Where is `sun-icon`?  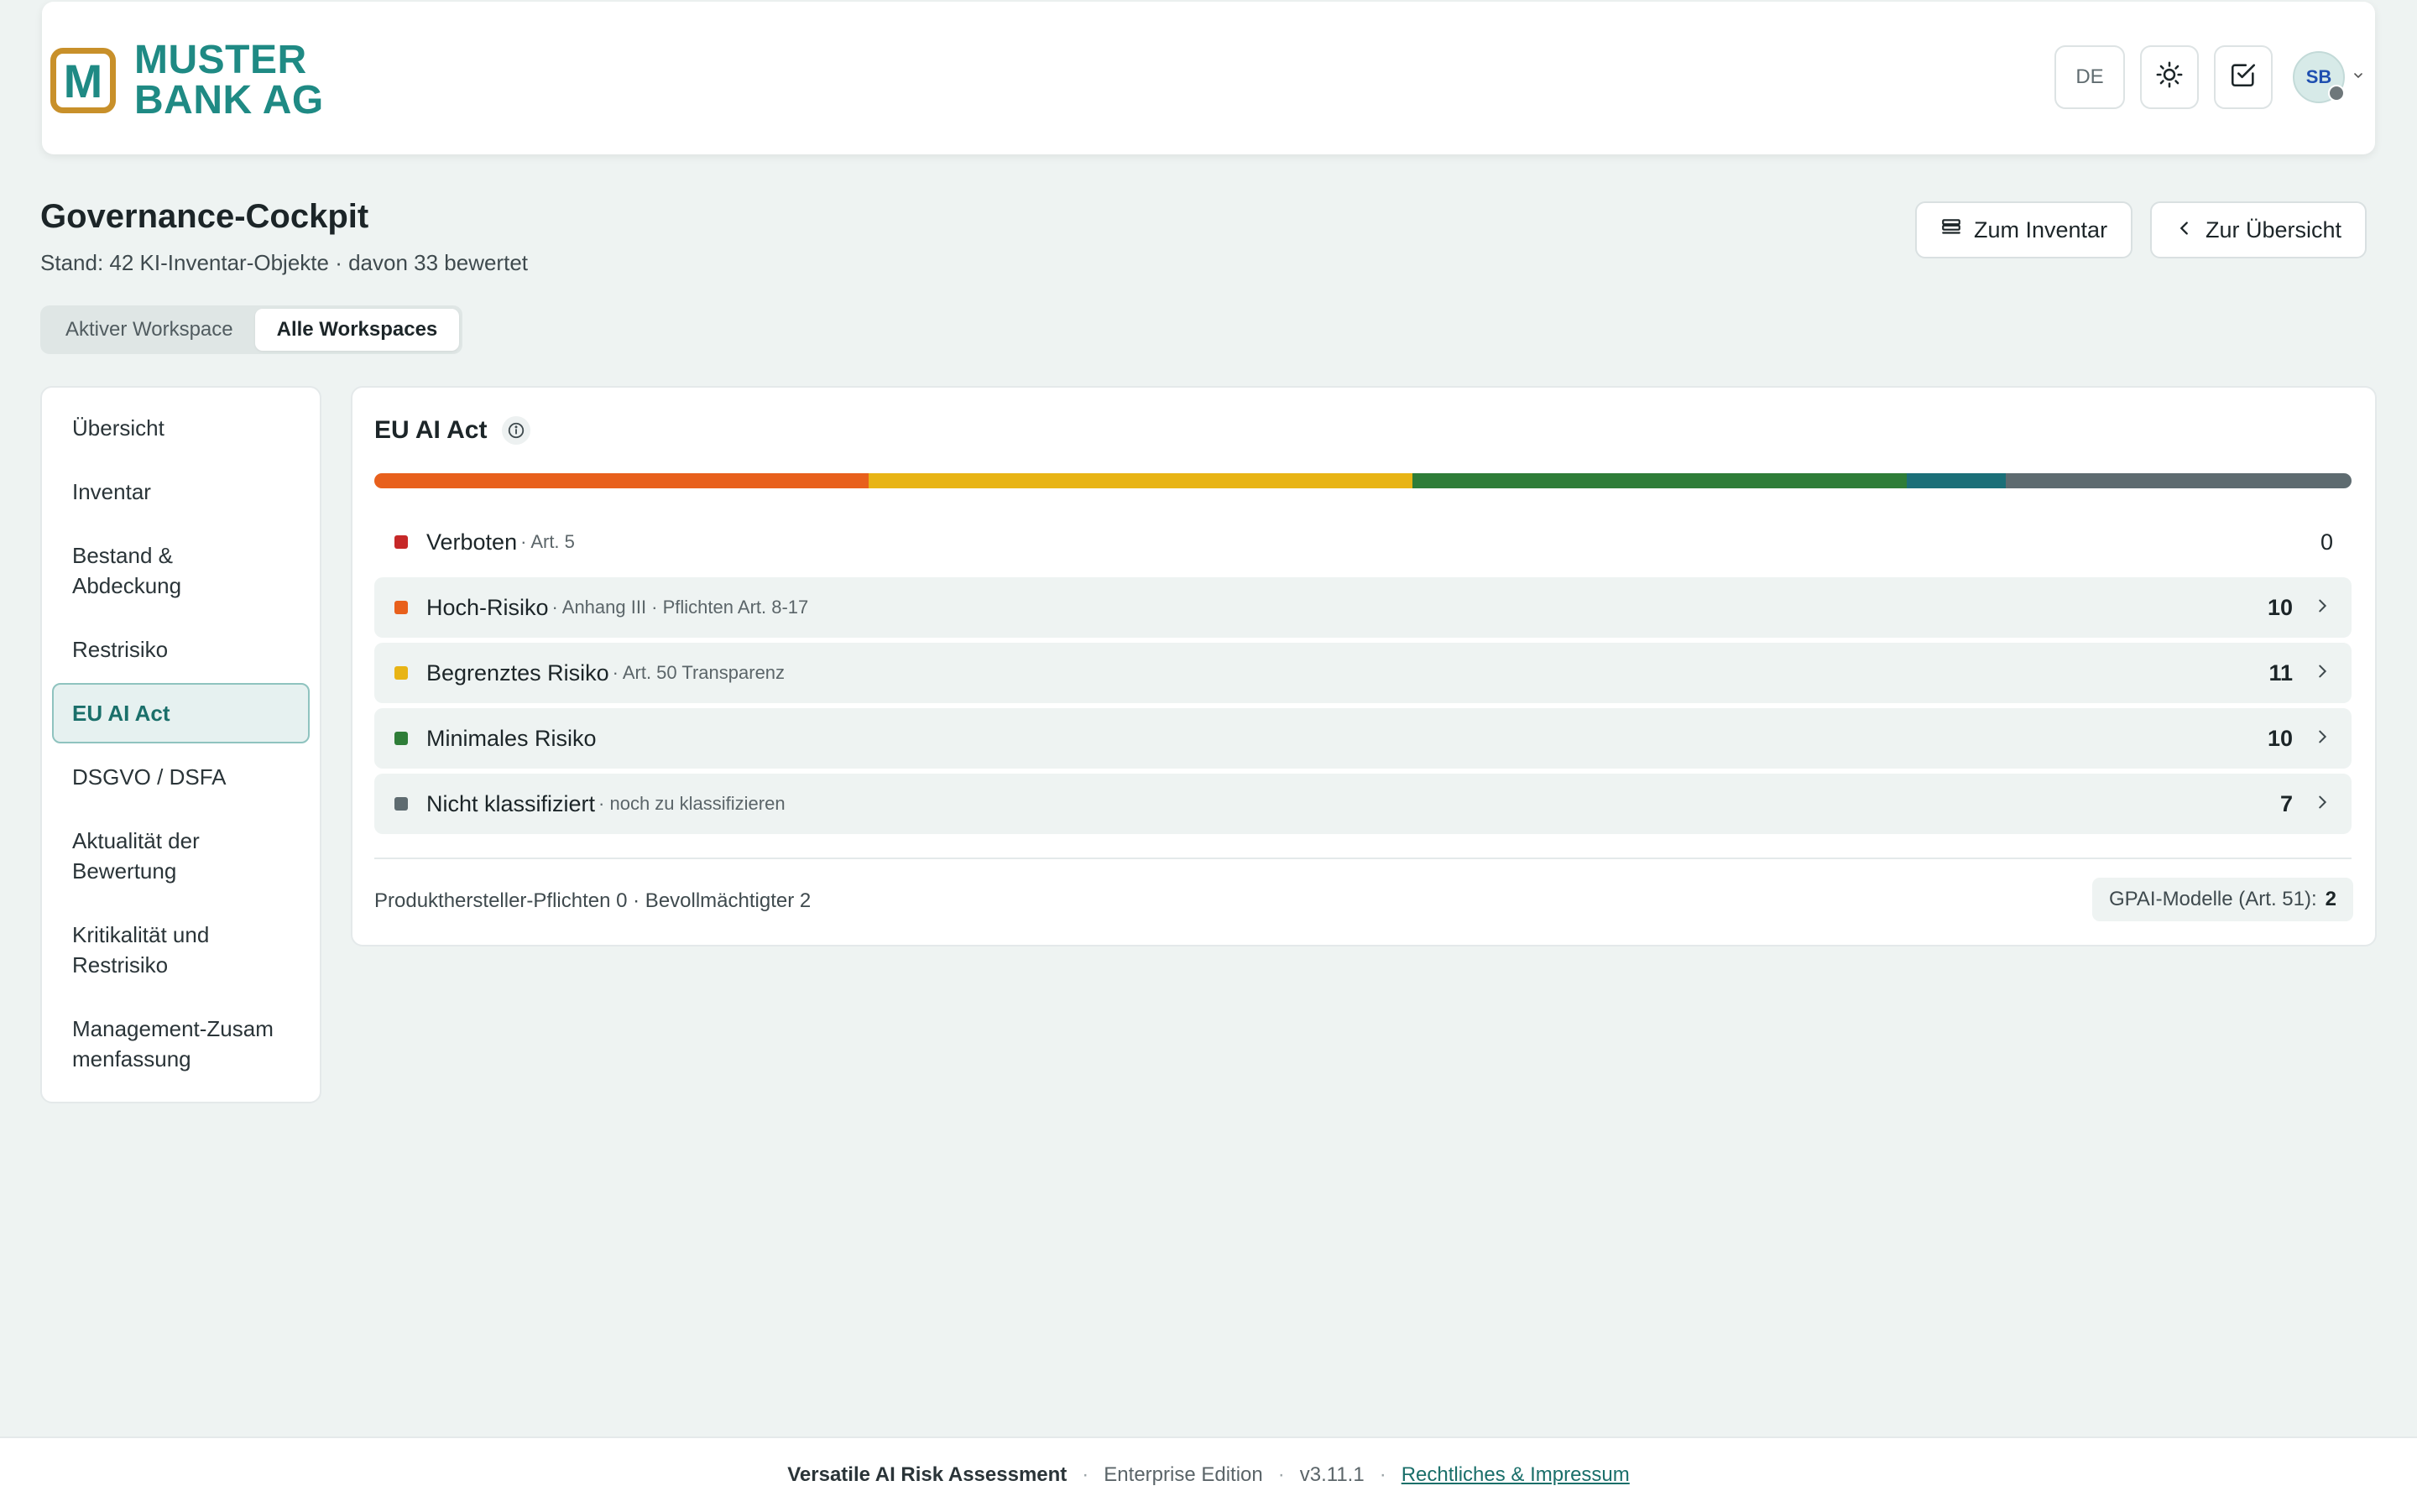 sun-icon is located at coordinates (2169, 77).